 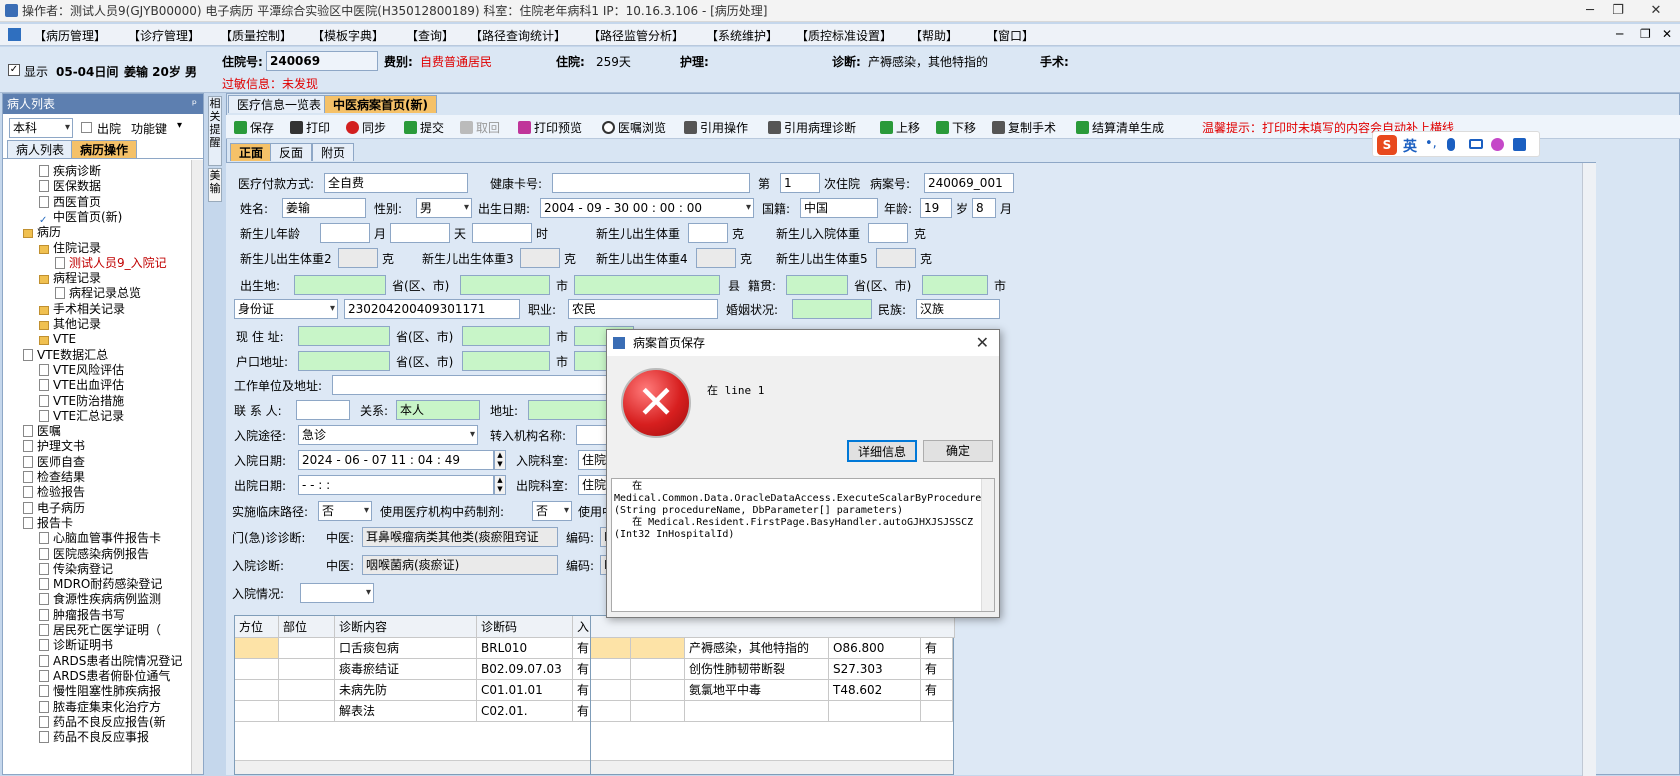 What do you see at coordinates (1410, 146) in the screenshot?
I see `ime-mode-toggle: 英` at bounding box center [1410, 146].